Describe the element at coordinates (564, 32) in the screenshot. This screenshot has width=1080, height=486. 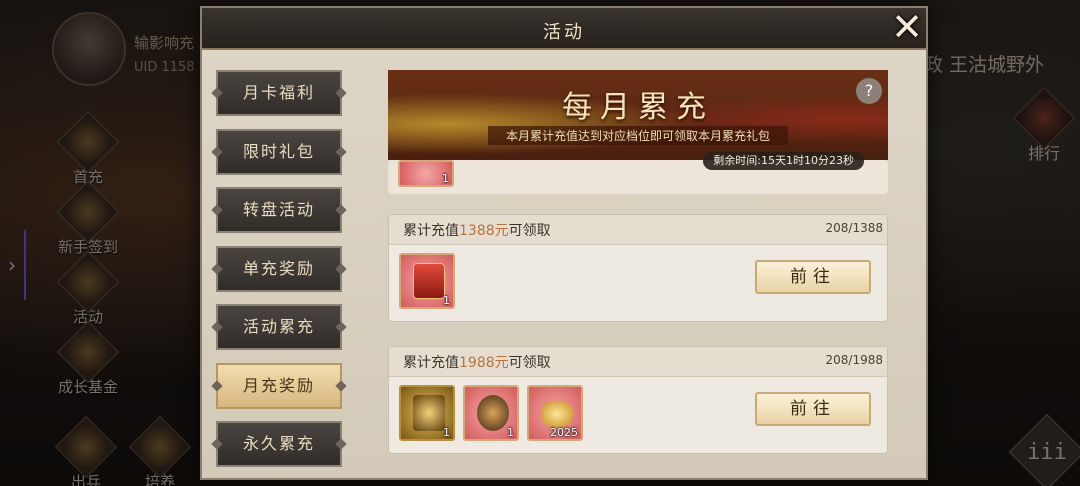
I see `dialog-title: 活动` at that location.